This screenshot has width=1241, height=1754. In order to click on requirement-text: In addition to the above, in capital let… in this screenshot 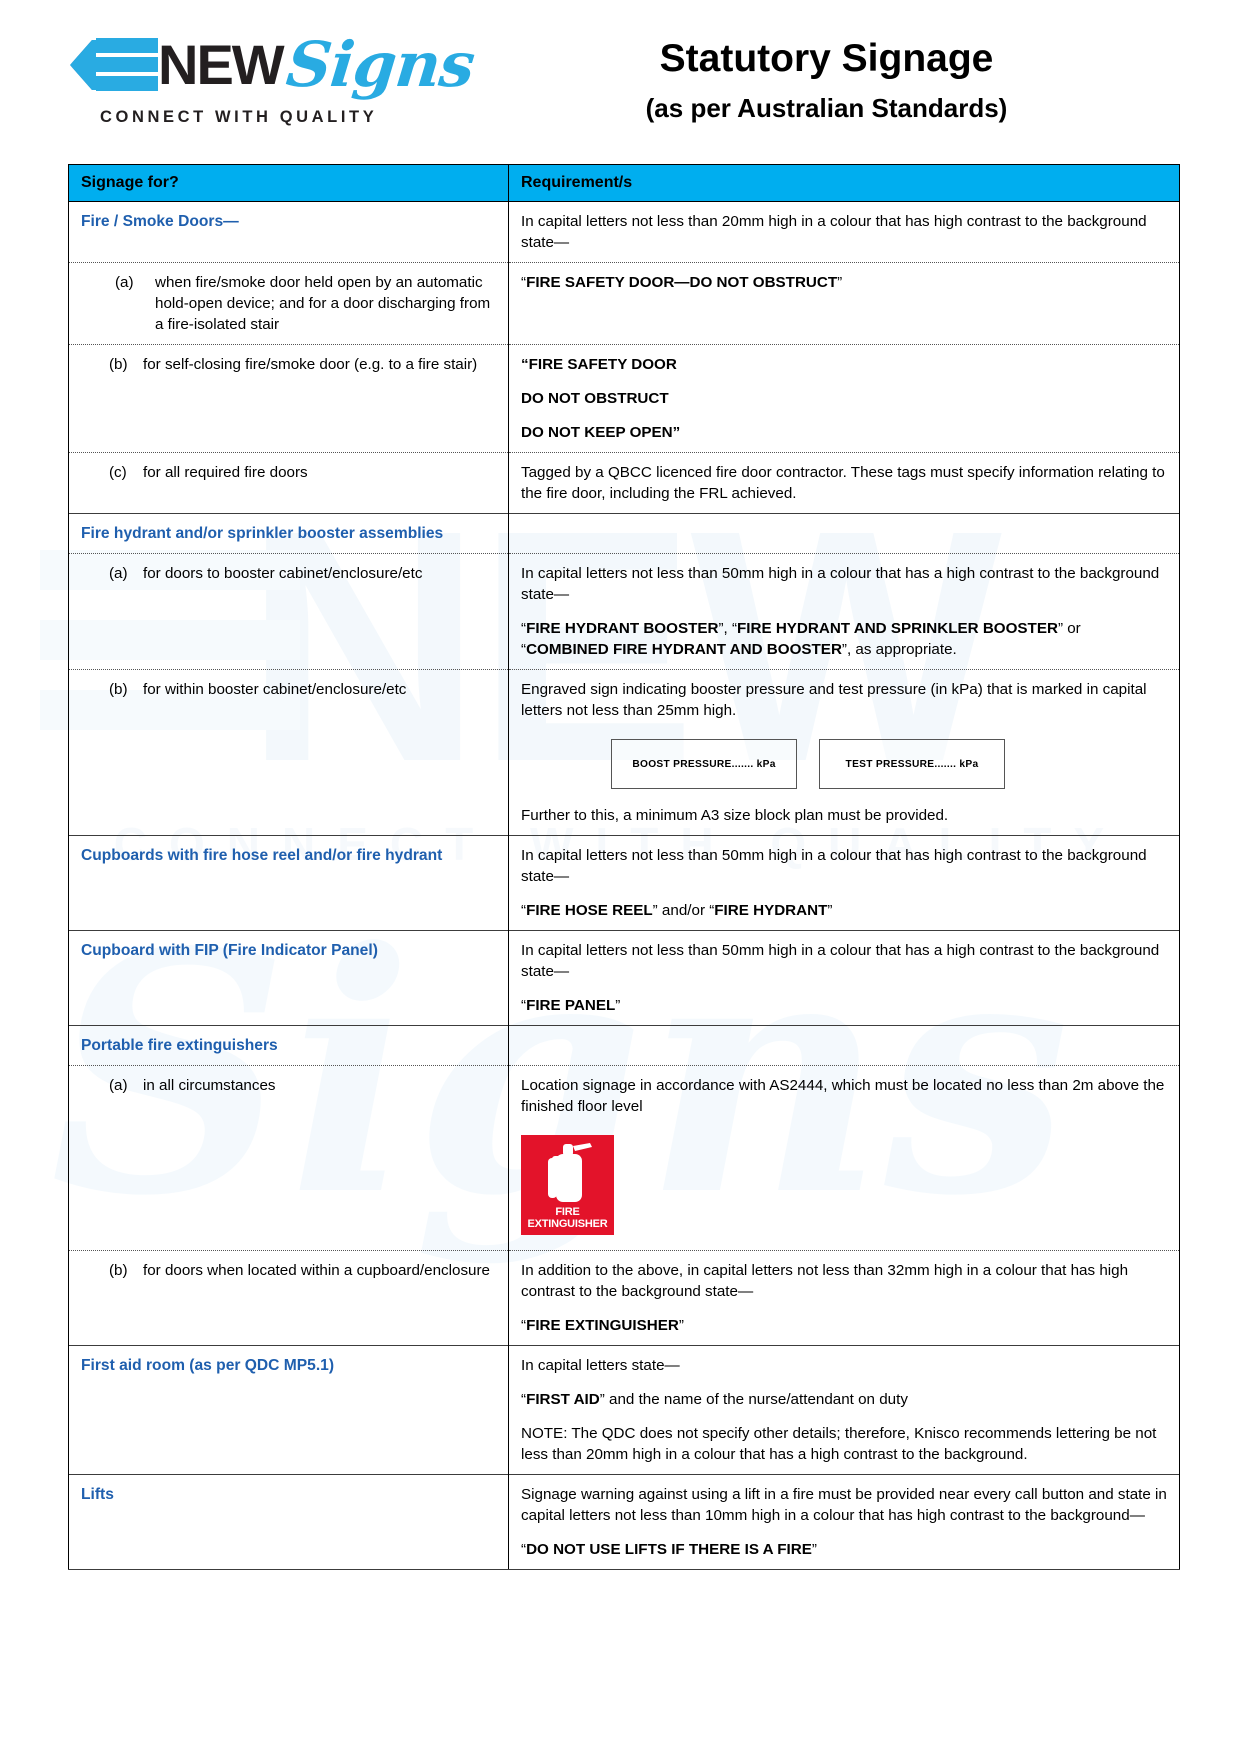, I will do `click(825, 1281)`.